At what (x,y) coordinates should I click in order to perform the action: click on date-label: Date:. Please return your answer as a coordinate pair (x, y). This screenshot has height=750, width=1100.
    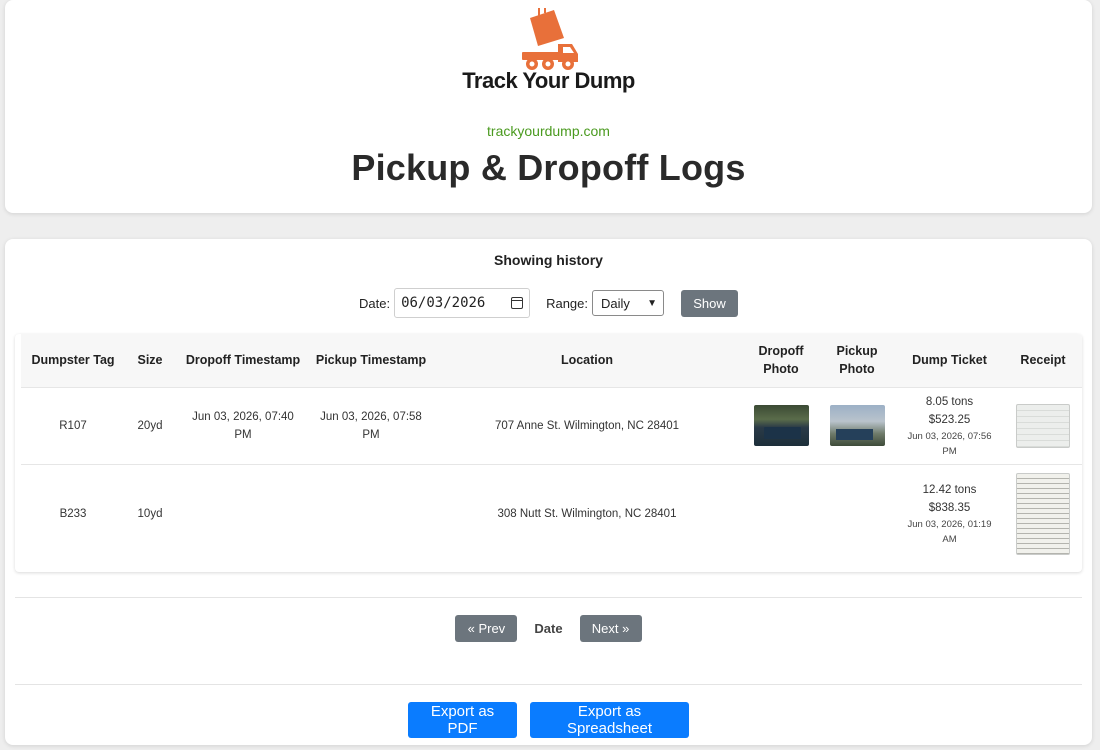
    Looking at the image, I should click on (375, 303).